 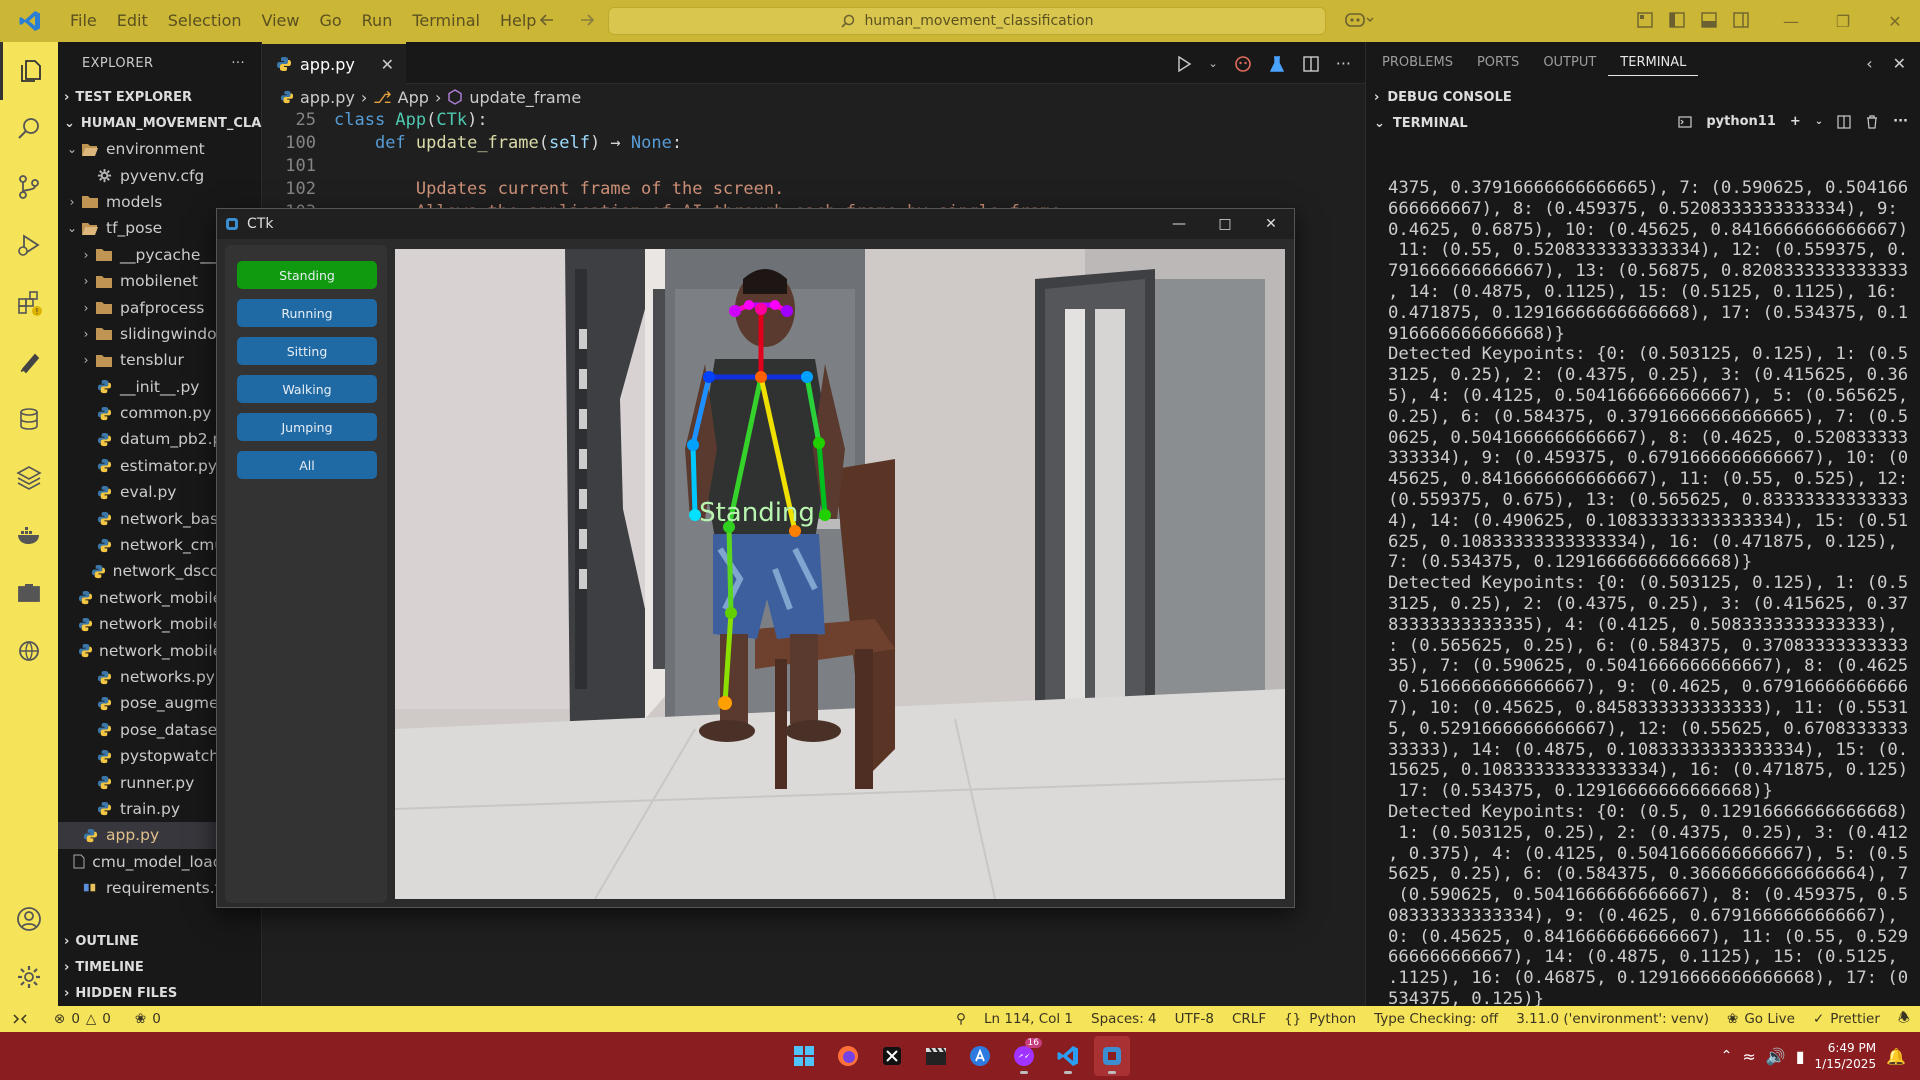 I want to click on system-clock: 6:49 PM 1/15/2025, so click(x=1846, y=1056).